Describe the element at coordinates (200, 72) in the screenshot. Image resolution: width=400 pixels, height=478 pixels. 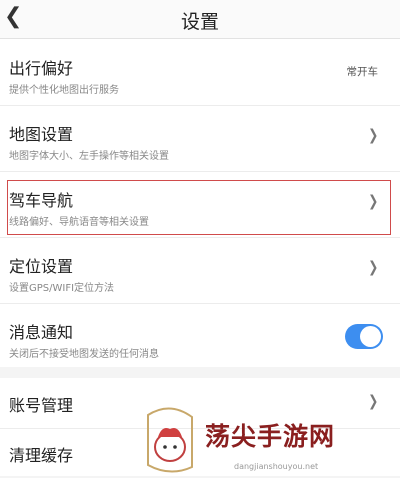
I see `settings-item-travel: 出行偏好 提供个性化地图出行服务 常开车` at that location.